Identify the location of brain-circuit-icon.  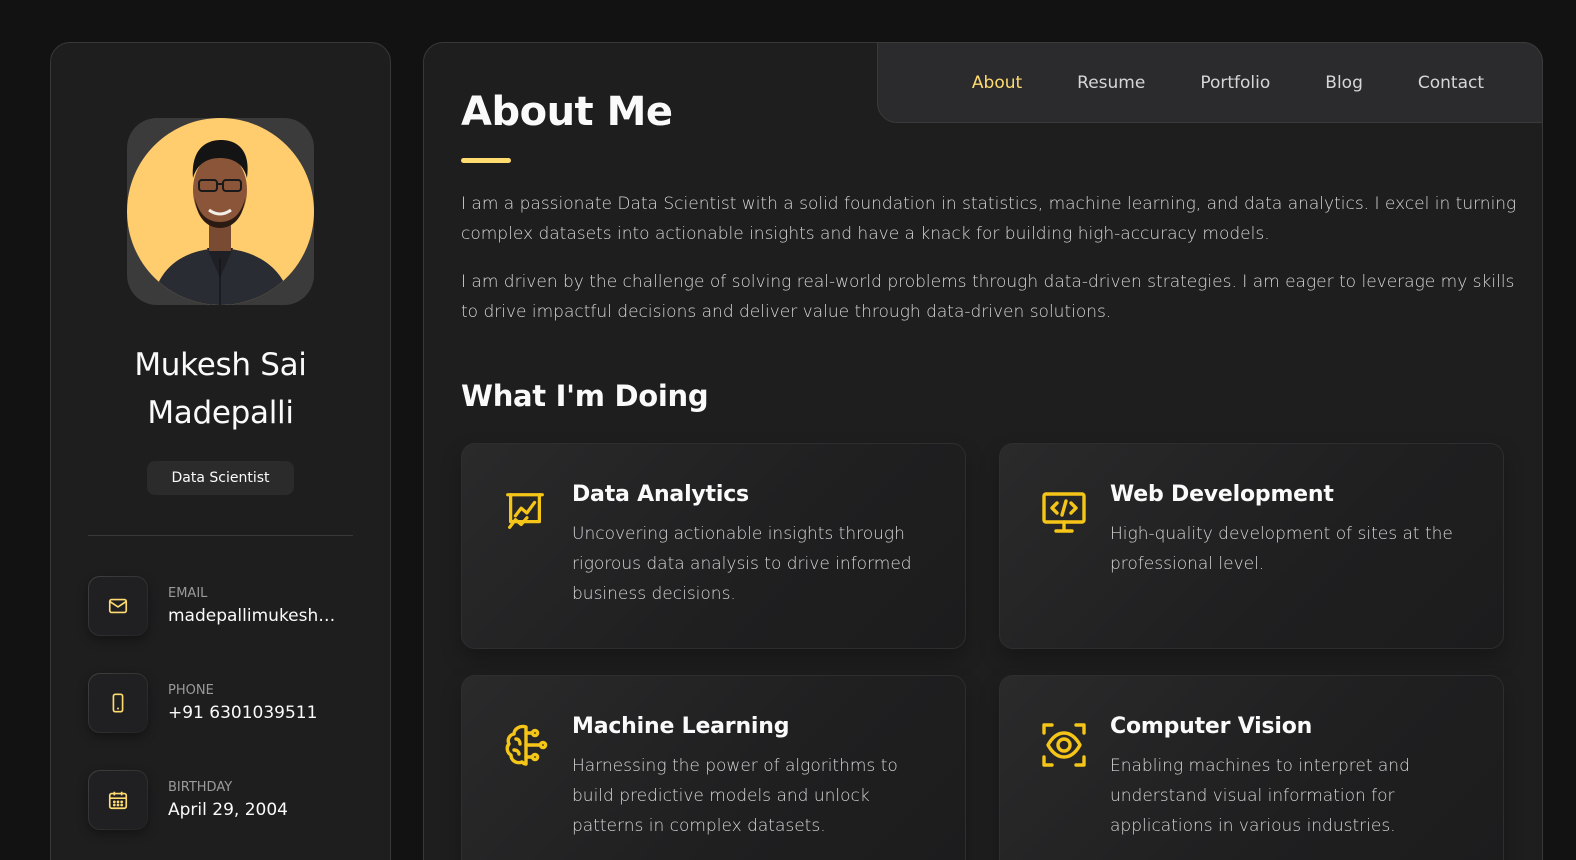
(526, 745).